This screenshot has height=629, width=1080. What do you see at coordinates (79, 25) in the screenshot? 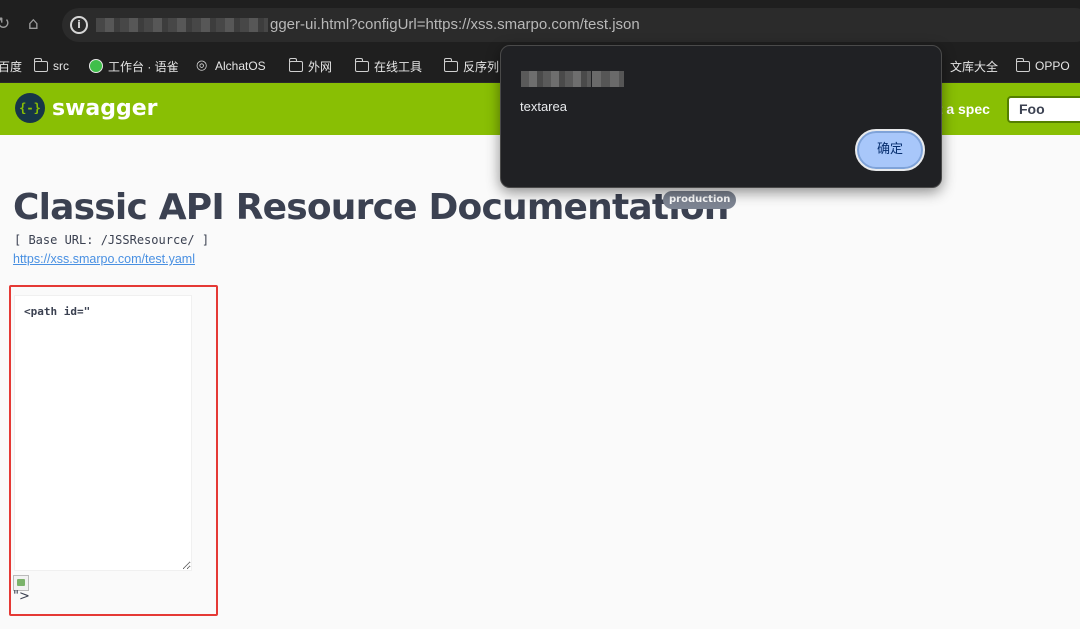
I see `site-info-icon: i` at bounding box center [79, 25].